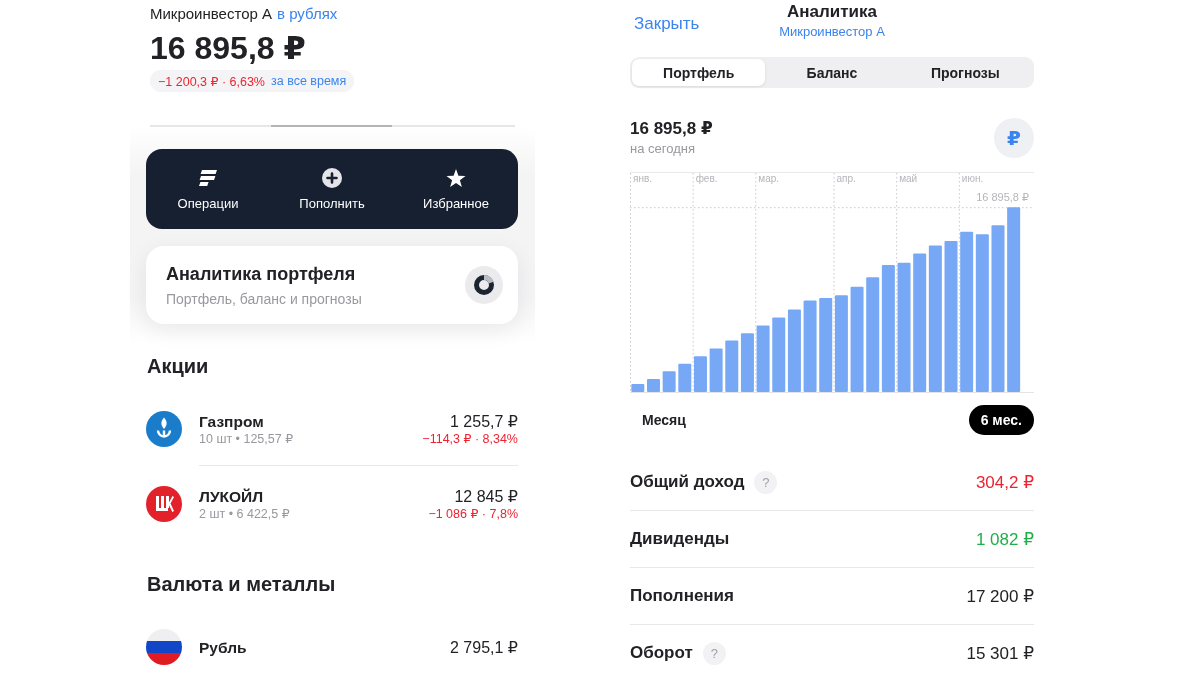 Image resolution: width=1200 pixels, height=675 pixels. I want to click on asset-name: Рубль, so click(223, 647).